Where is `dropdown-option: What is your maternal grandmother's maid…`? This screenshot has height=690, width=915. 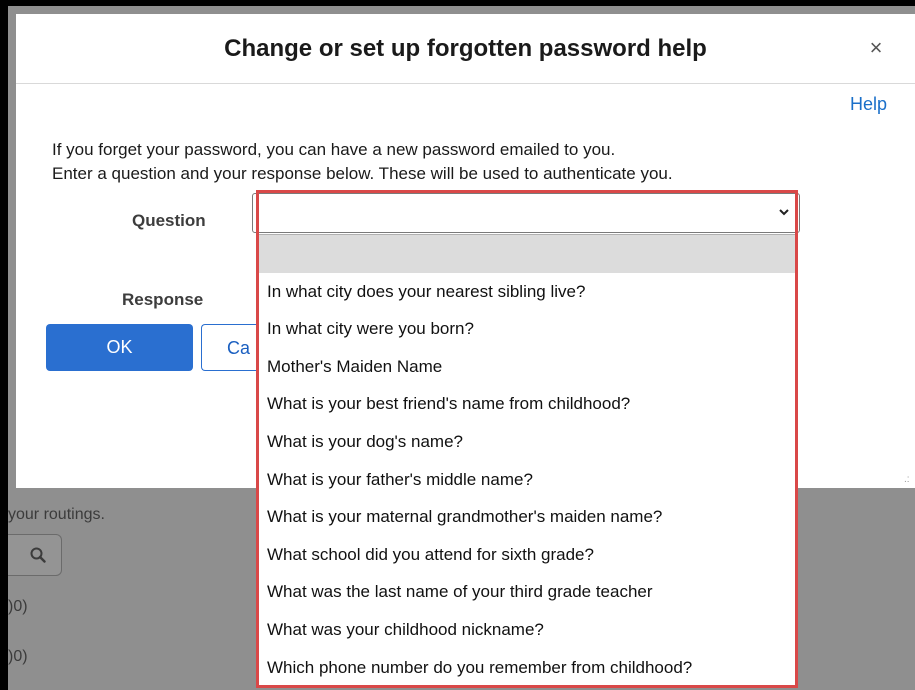 dropdown-option: What is your maternal grandmother's maid… is located at coordinates (527, 517).